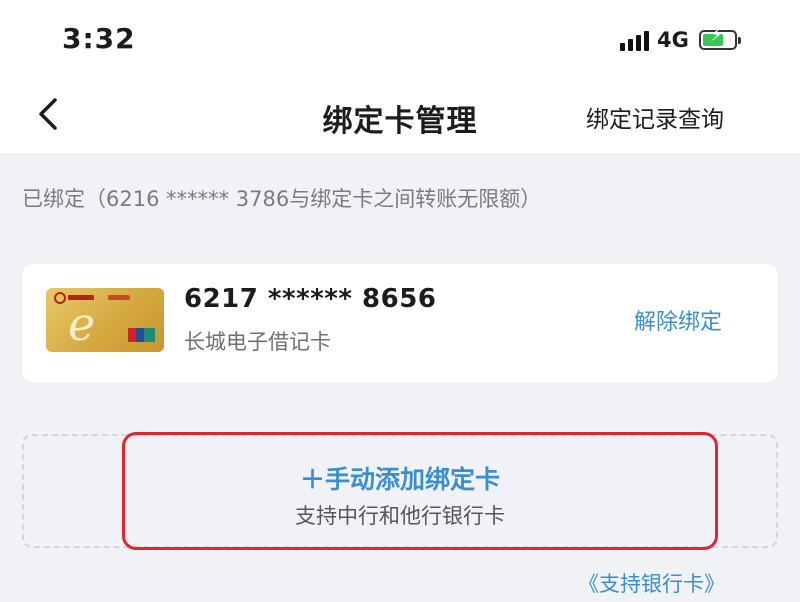 This screenshot has width=800, height=602. Describe the element at coordinates (655, 117) in the screenshot. I see `binding-records-link: 绑定记录查询` at that location.